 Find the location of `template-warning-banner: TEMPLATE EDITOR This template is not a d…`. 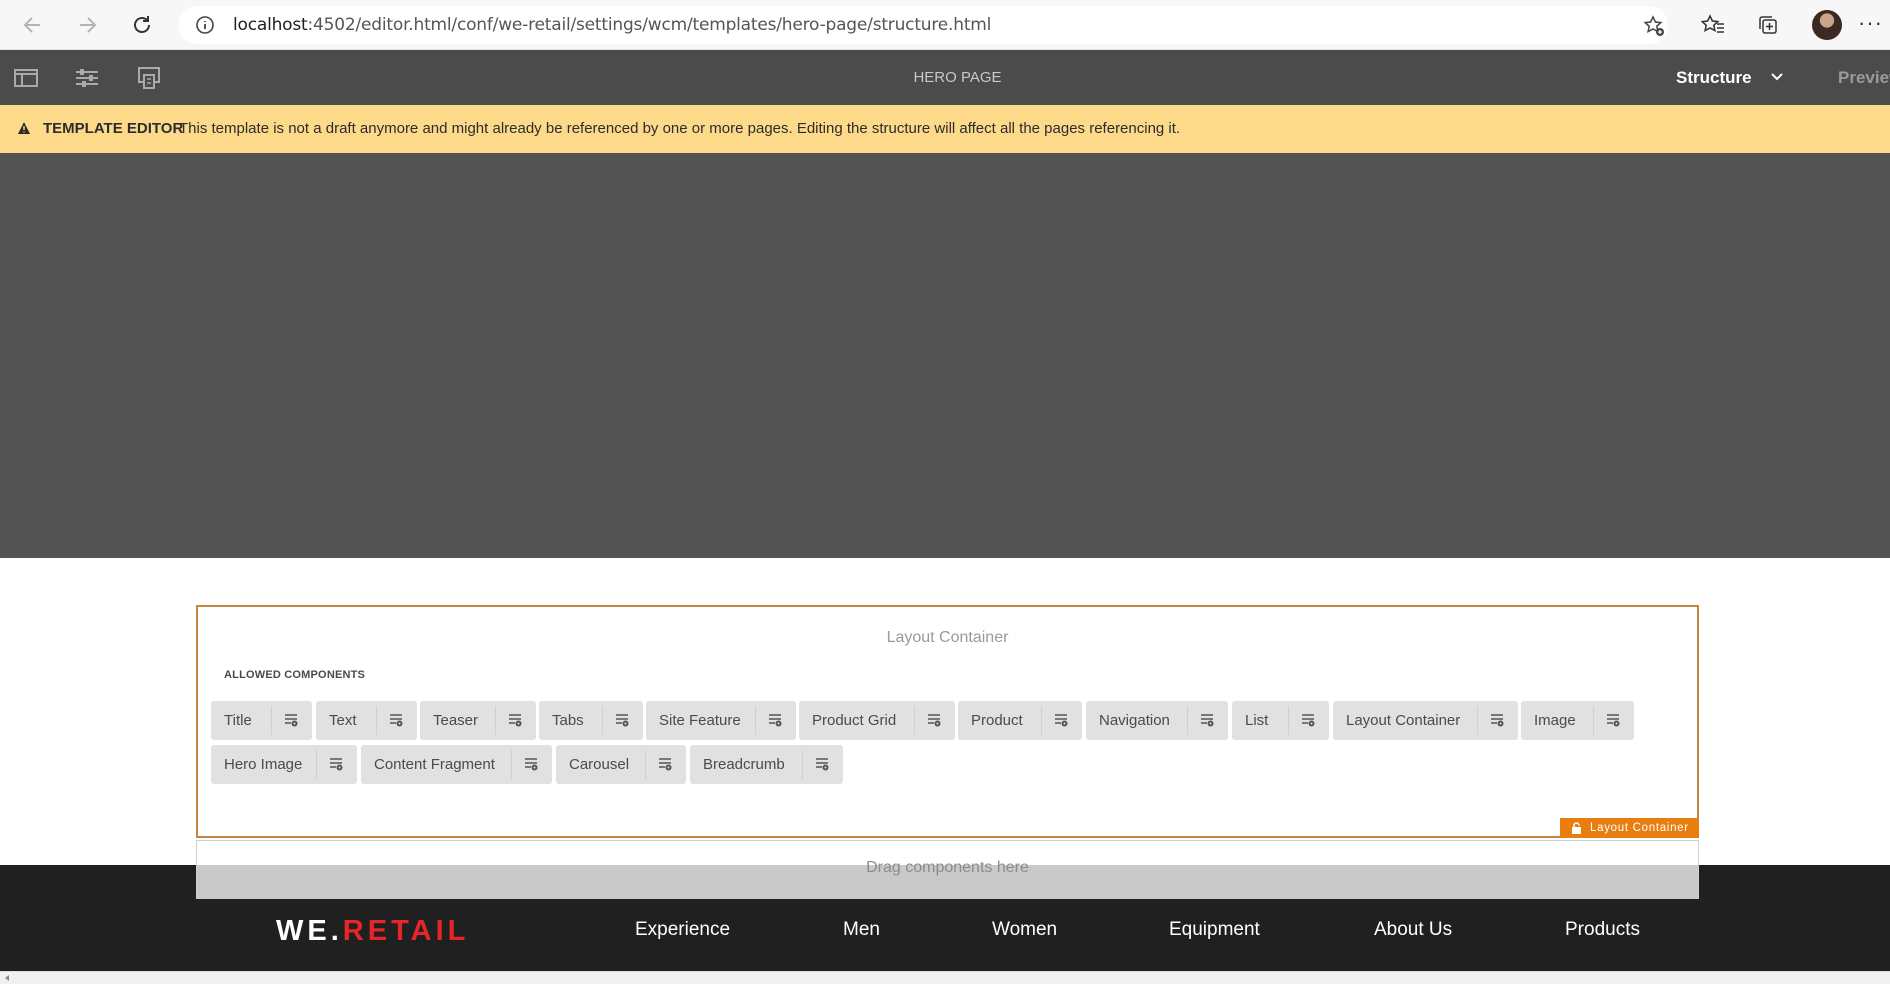

template-warning-banner: TEMPLATE EDITOR This template is not a d… is located at coordinates (945, 129).